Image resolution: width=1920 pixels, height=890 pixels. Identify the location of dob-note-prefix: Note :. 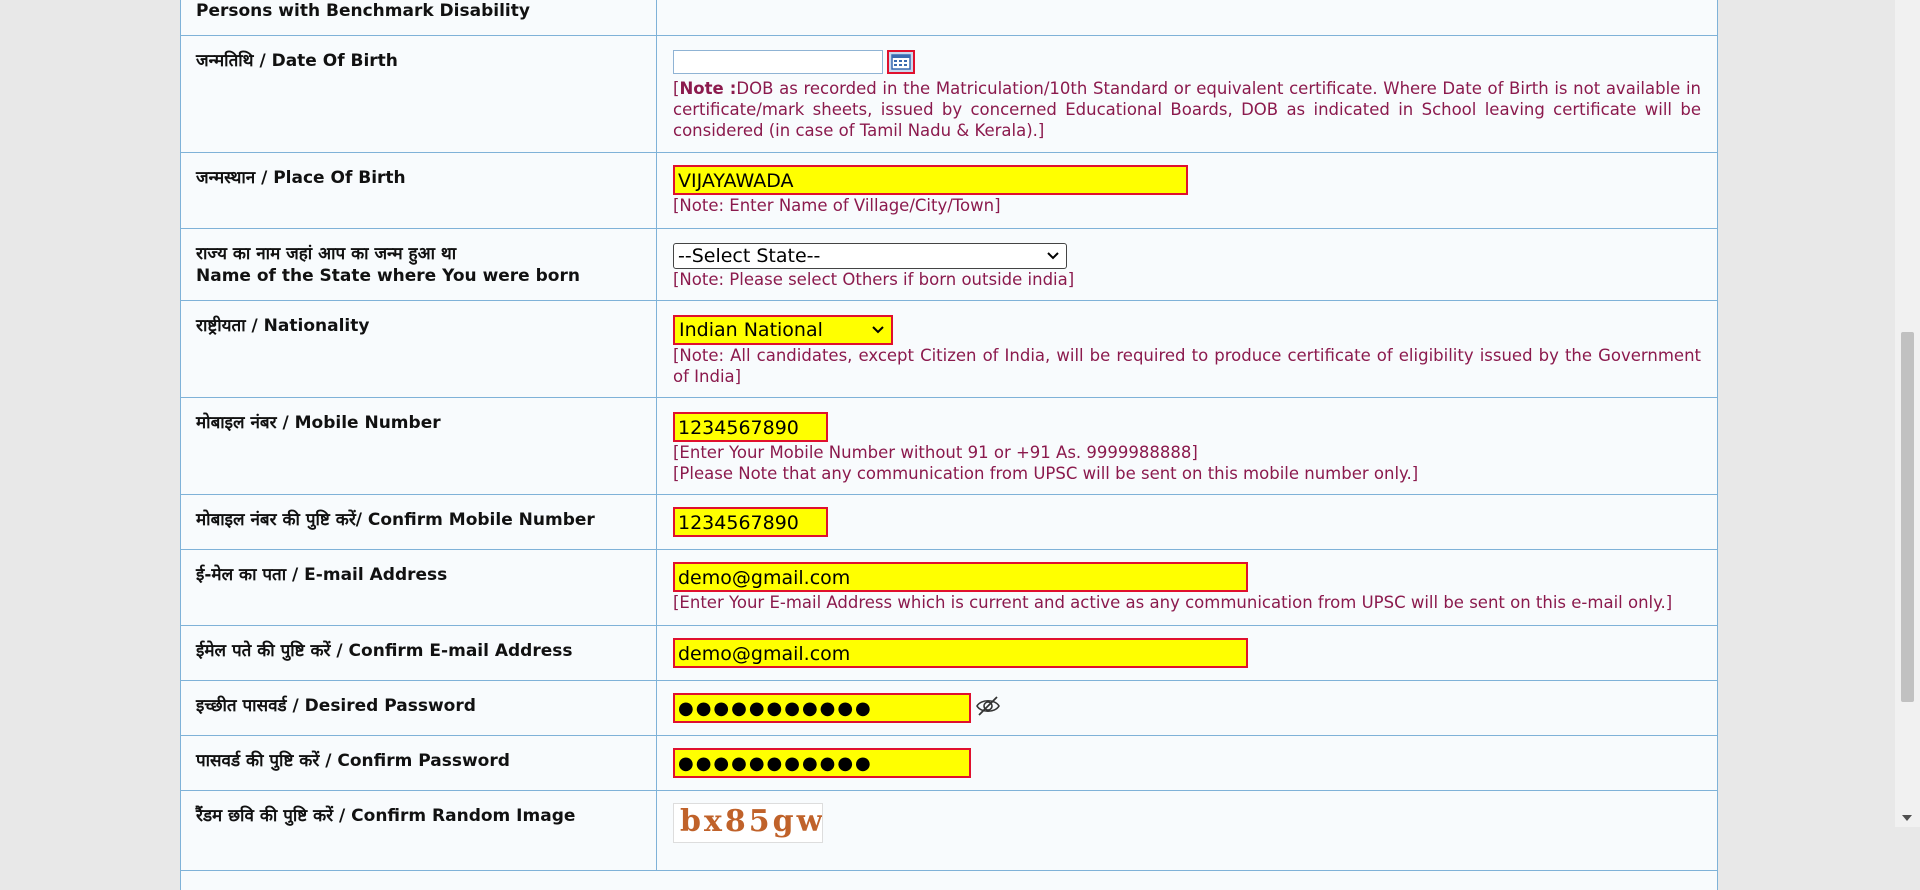
(708, 88).